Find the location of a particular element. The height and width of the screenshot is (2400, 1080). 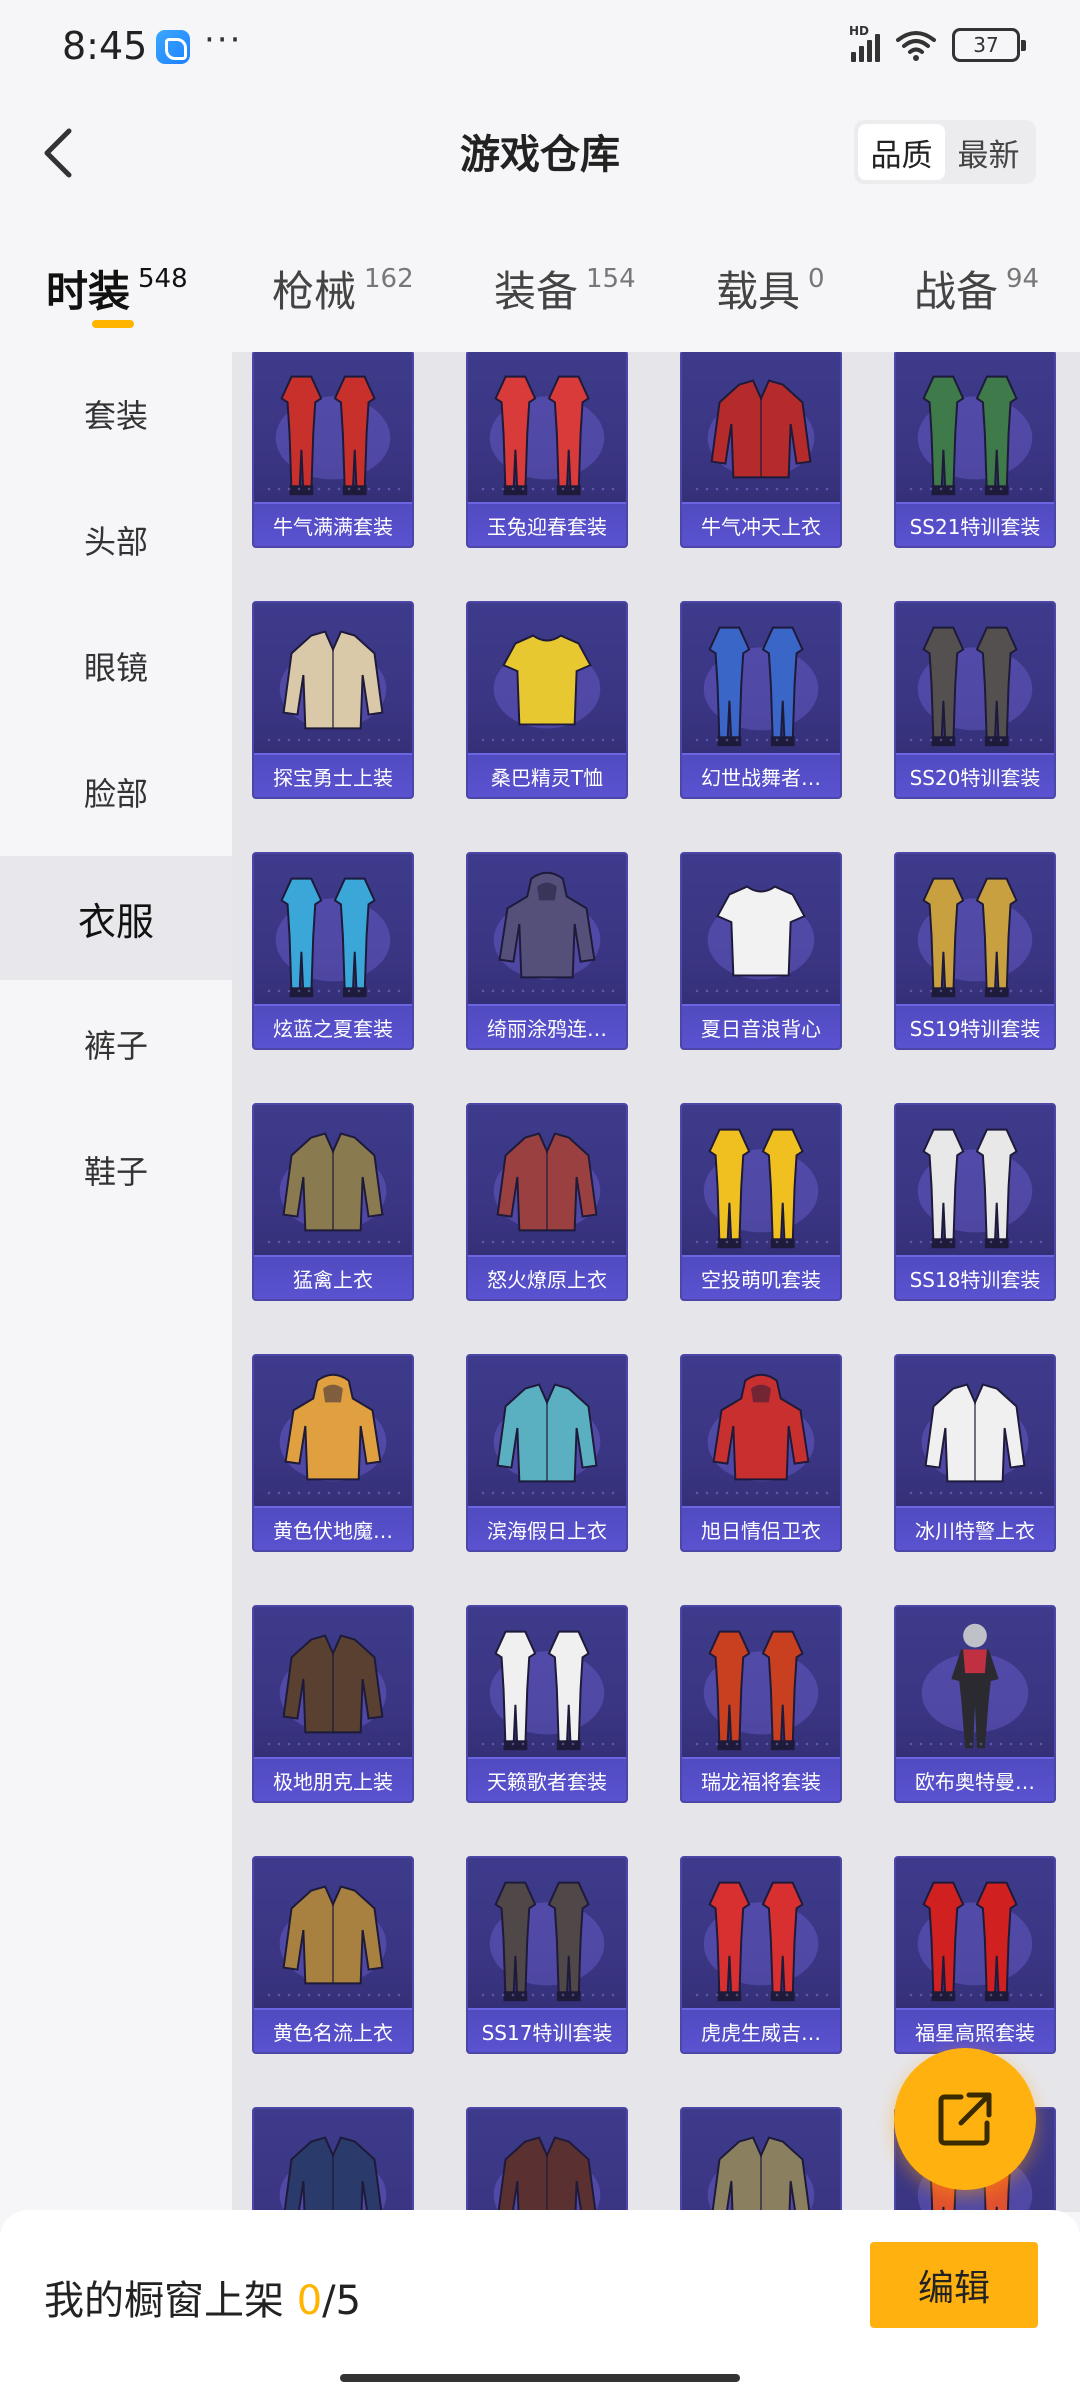

bodysuit-icon is located at coordinates (975, 1684).